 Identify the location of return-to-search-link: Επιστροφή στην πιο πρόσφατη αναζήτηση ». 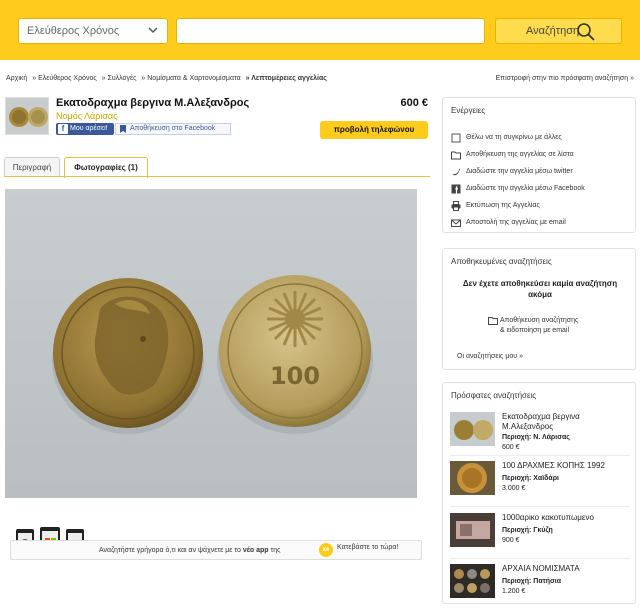
(565, 78).